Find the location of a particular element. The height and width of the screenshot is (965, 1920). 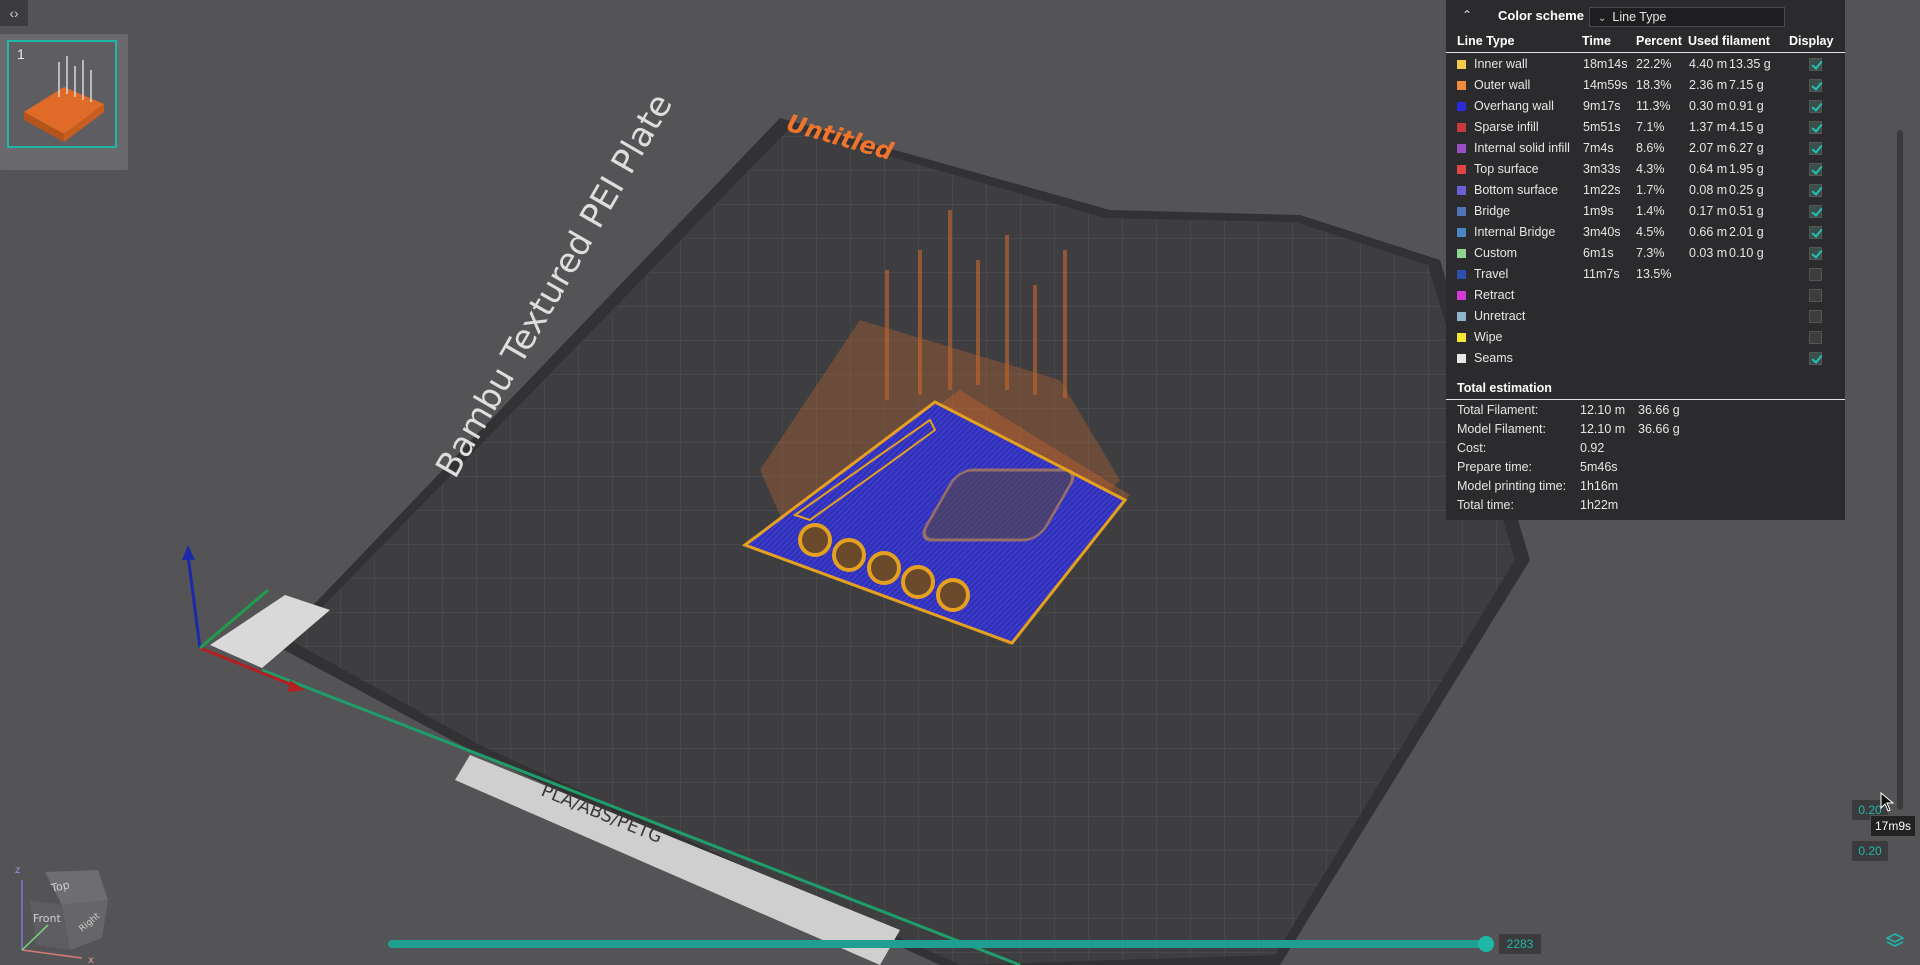

total-value: 1h16m is located at coordinates (1599, 486).